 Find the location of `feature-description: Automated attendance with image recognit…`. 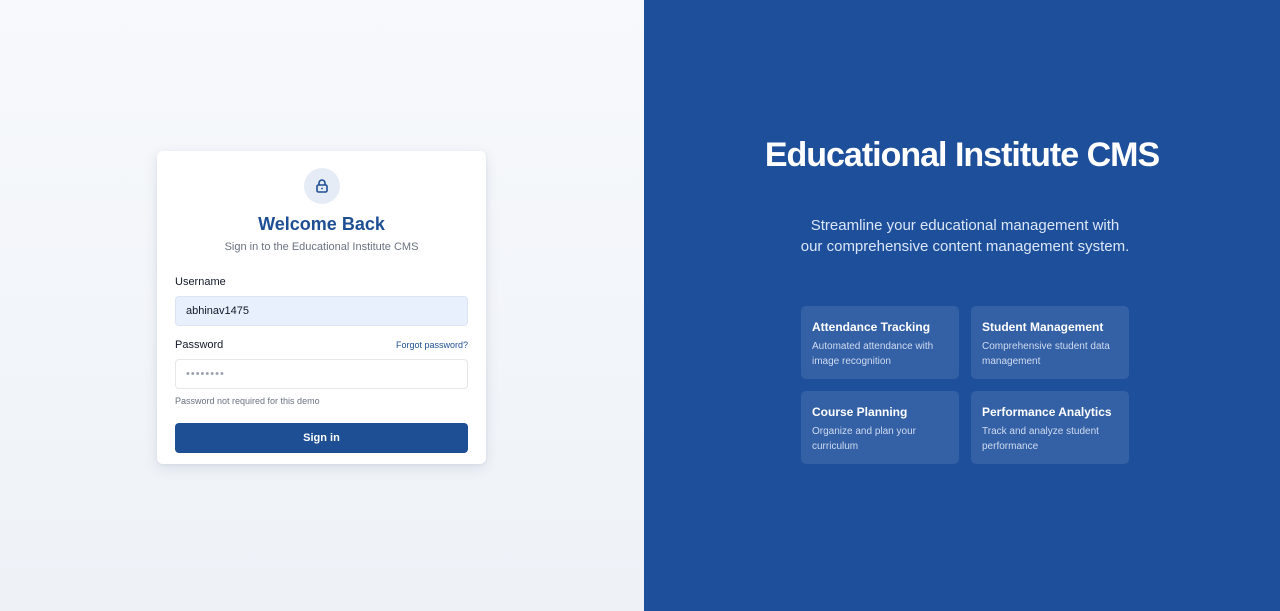

feature-description: Automated attendance with image recognit… is located at coordinates (873, 354).